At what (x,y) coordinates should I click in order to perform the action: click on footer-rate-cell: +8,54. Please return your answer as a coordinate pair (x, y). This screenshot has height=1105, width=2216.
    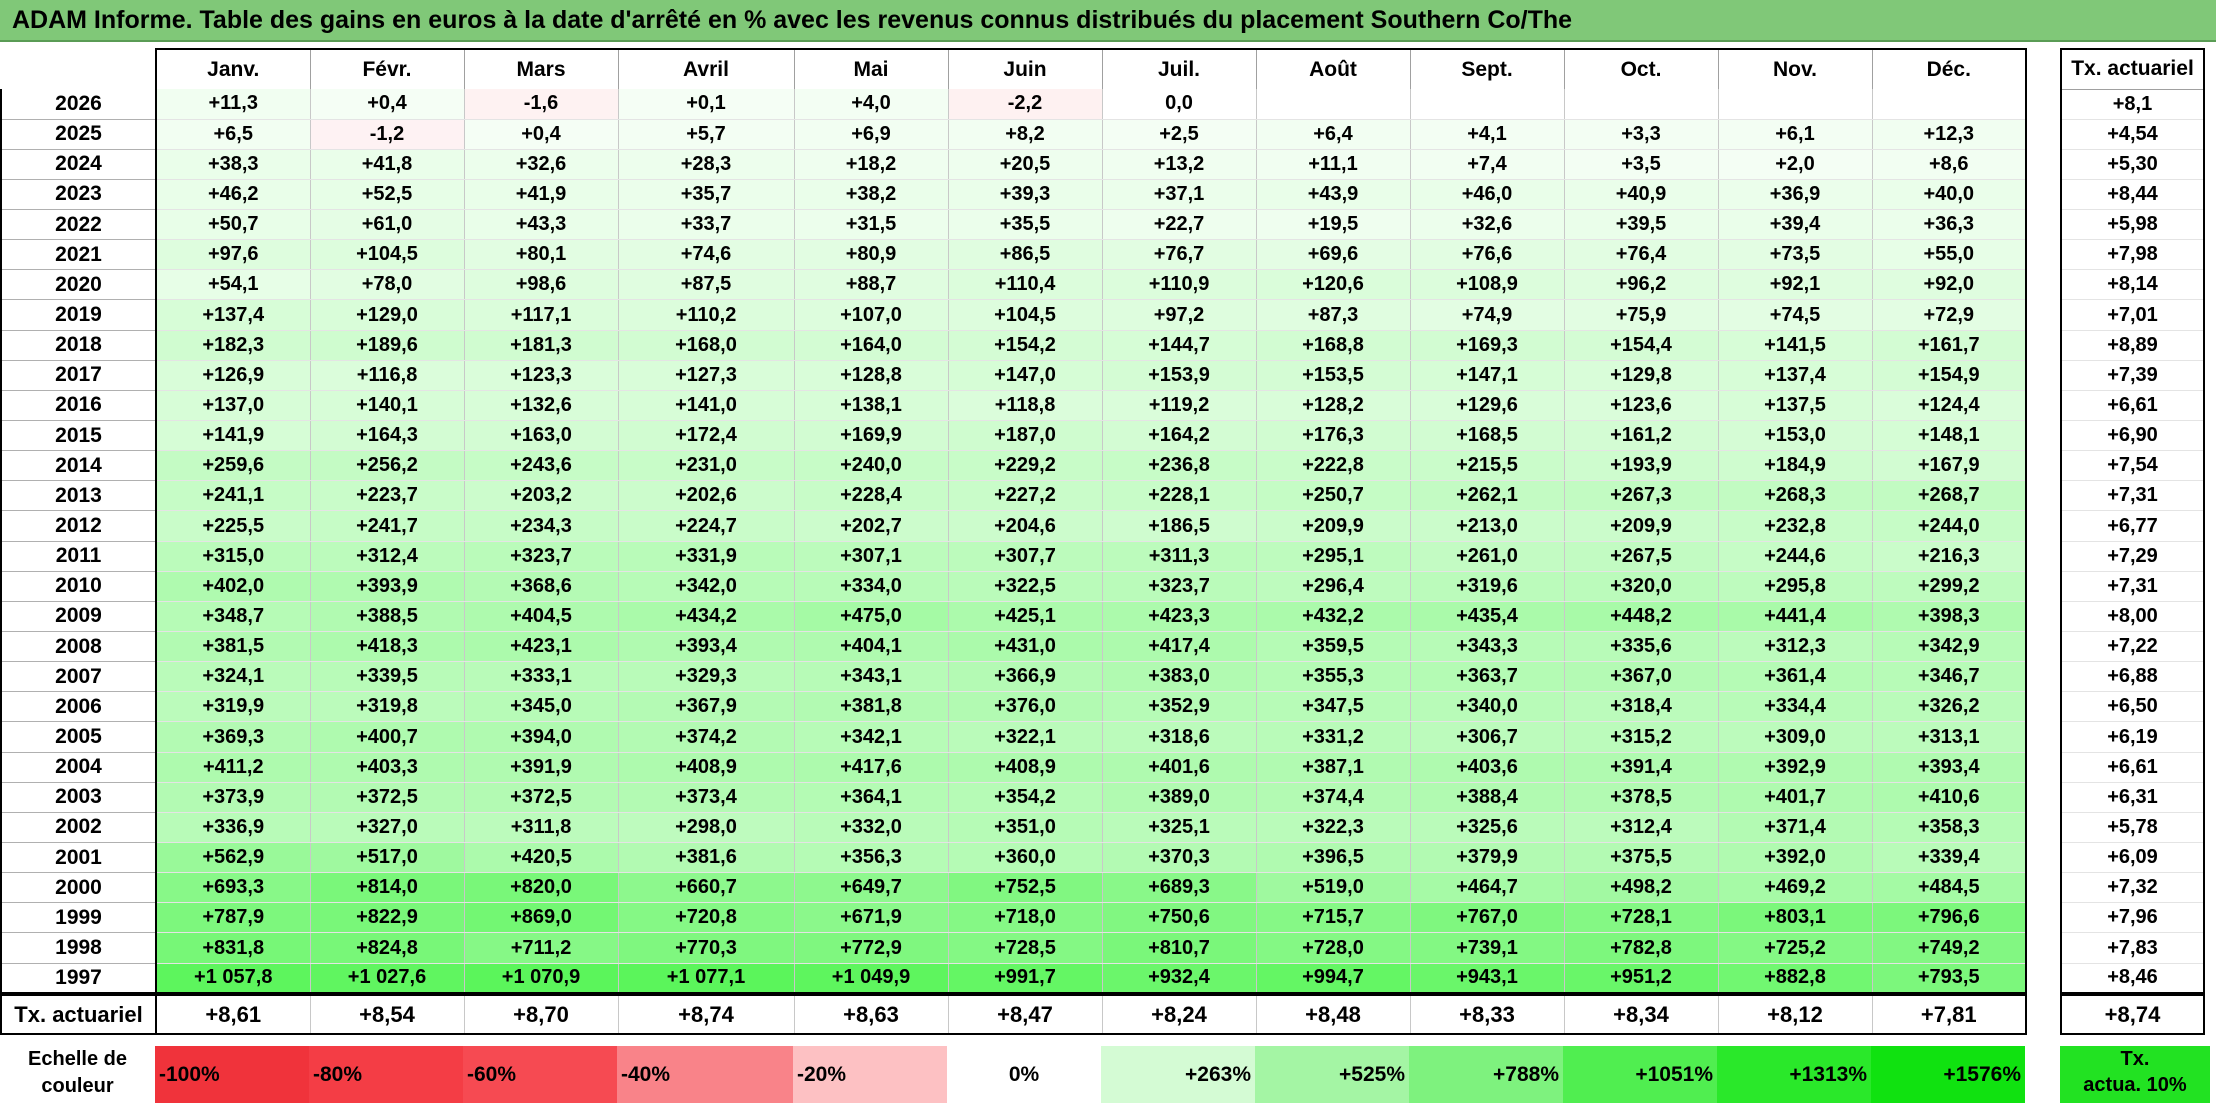
    Looking at the image, I should click on (386, 1015).